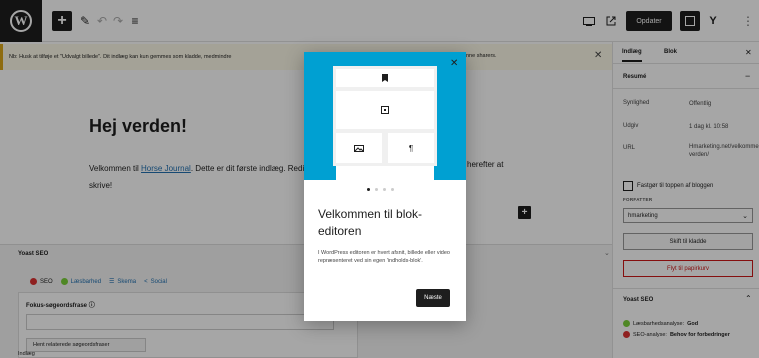  I want to click on illustration-block, so click(385, 173).